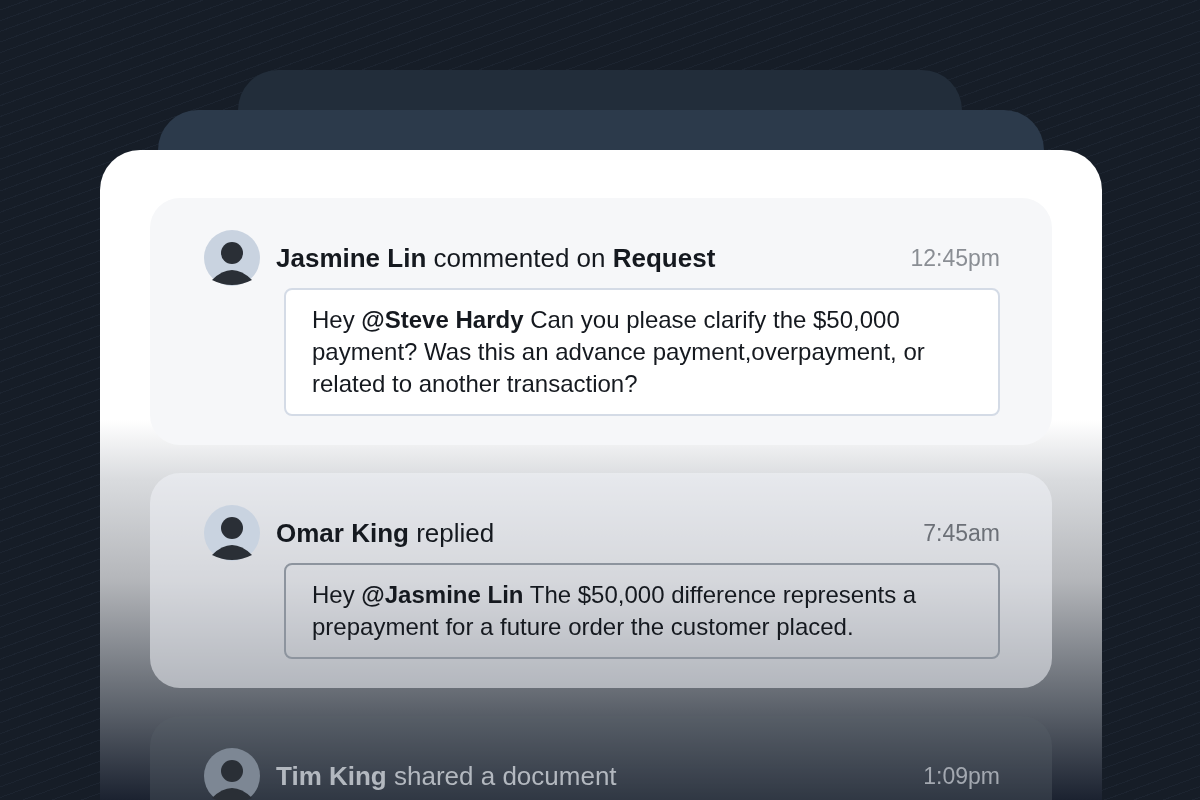  Describe the element at coordinates (961, 533) in the screenshot. I see `timestamp: 7:45am` at that location.